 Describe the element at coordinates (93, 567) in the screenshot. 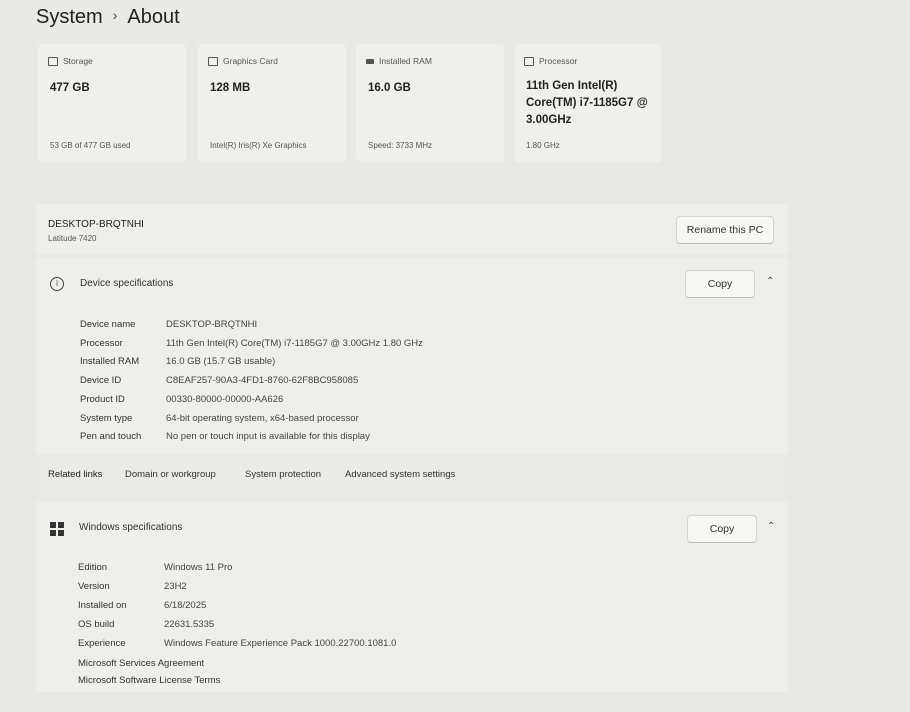

I see `spec-label: Edition` at that location.